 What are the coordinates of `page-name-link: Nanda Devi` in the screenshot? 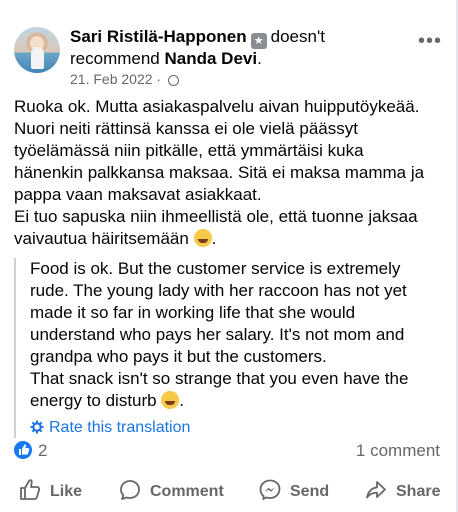 It's located at (211, 58).